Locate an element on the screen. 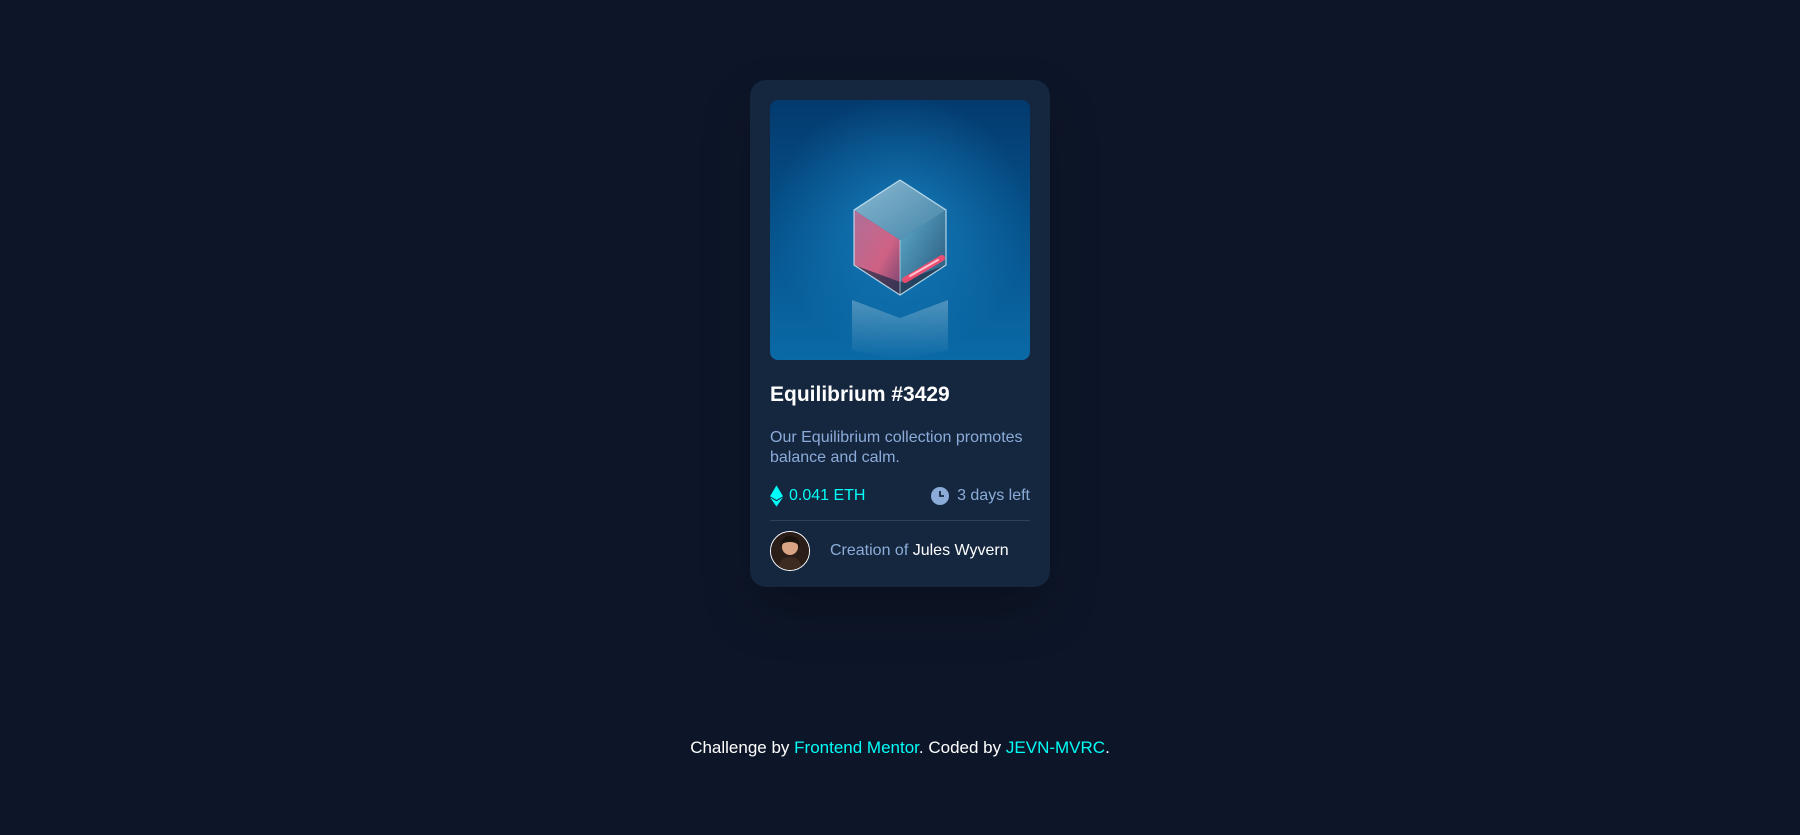  footer-suffix: . is located at coordinates (1107, 747).